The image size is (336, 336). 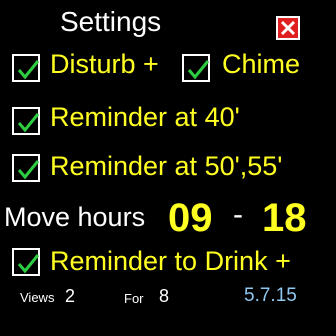 What do you see at coordinates (166, 166) in the screenshot?
I see `checkbox-label-reminder-50-55: Reminder at 50',55'` at bounding box center [166, 166].